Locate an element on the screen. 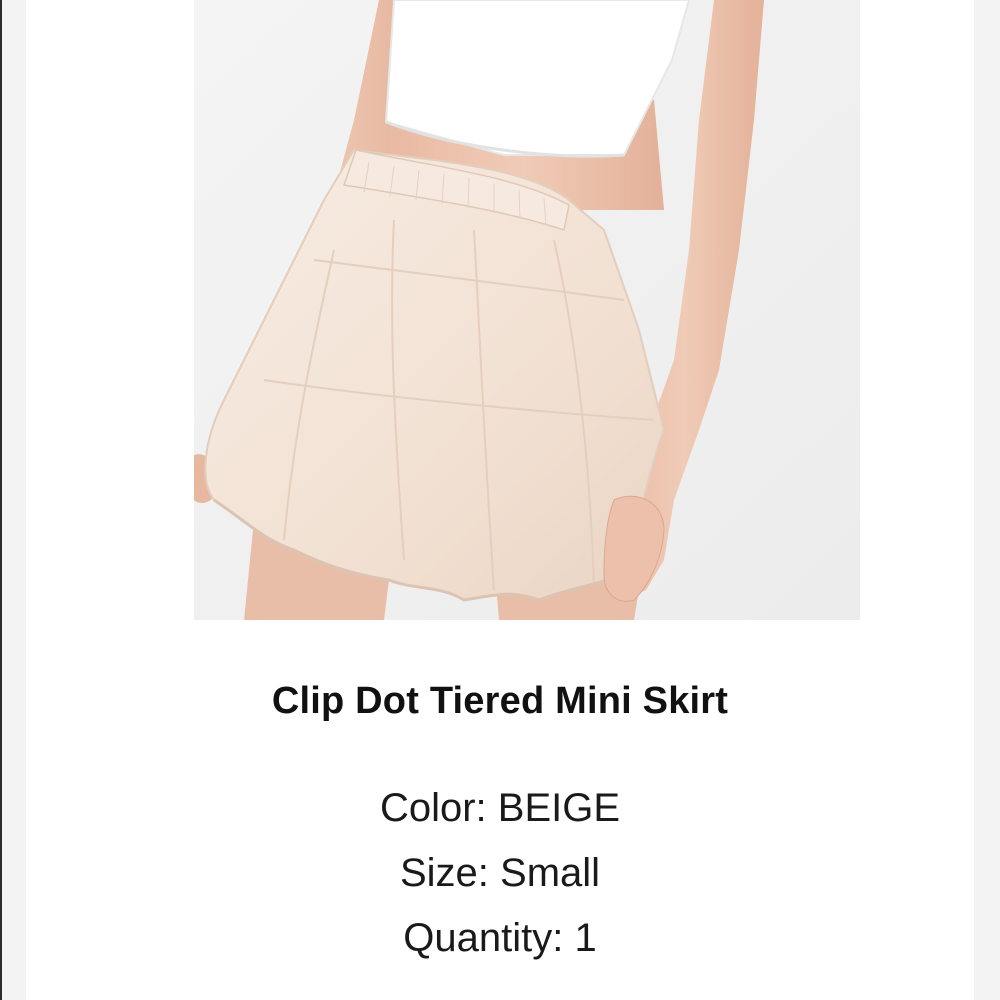 The image size is (1000, 1000). left-edge-divider is located at coordinates (1, 500).